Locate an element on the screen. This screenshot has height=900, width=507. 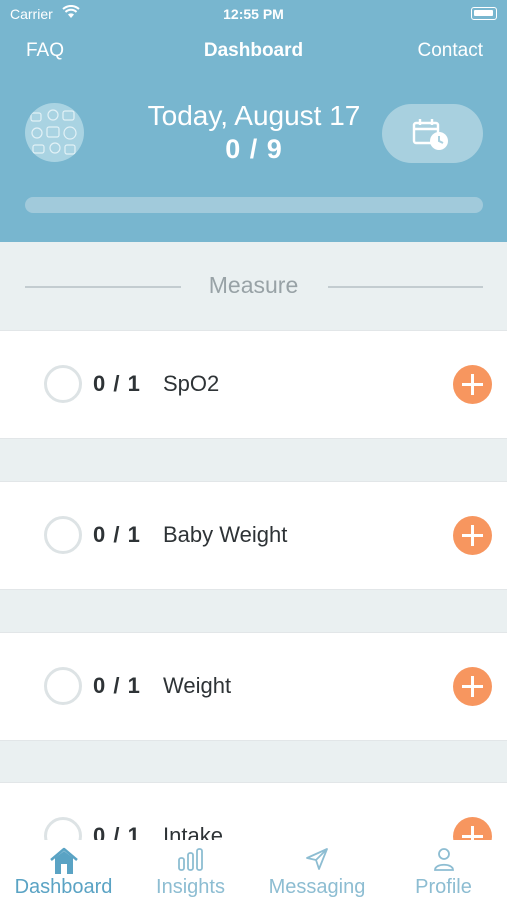
tab-messaging: Messaging is located at coordinates (317, 870).